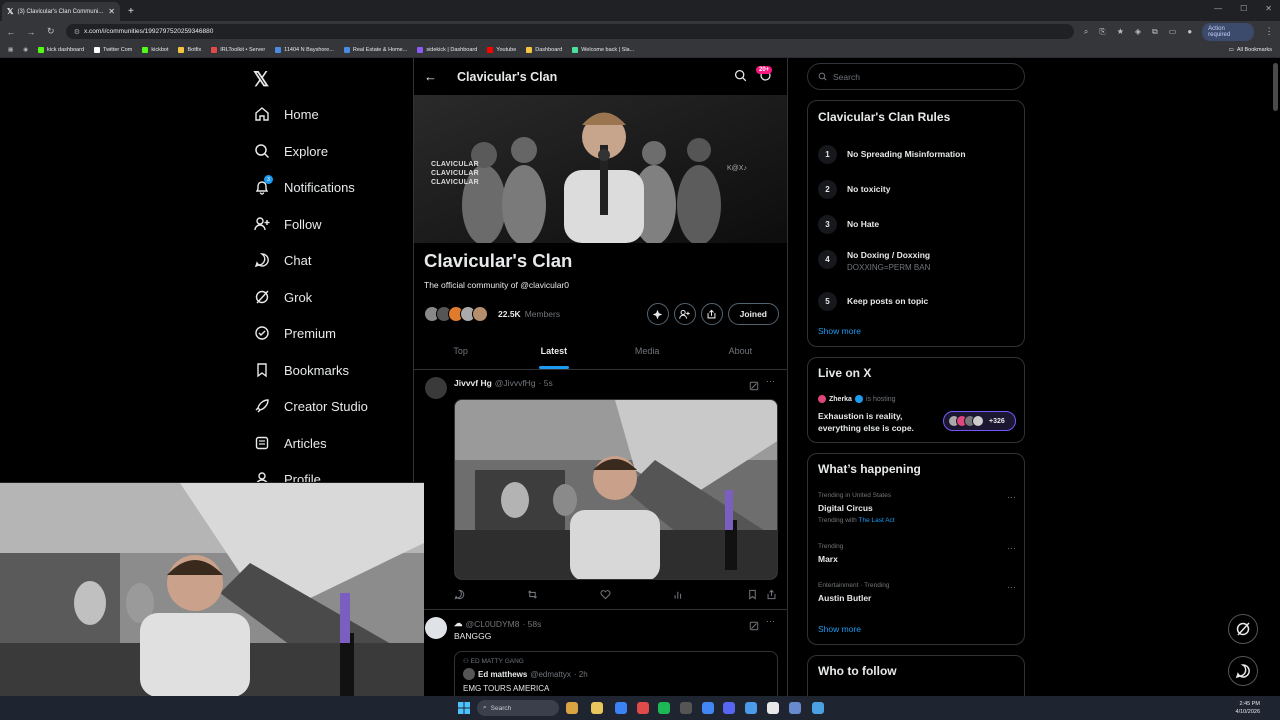 This screenshot has height=720, width=1280. What do you see at coordinates (283, 297) in the screenshot?
I see `nav-grok: Grok` at bounding box center [283, 297].